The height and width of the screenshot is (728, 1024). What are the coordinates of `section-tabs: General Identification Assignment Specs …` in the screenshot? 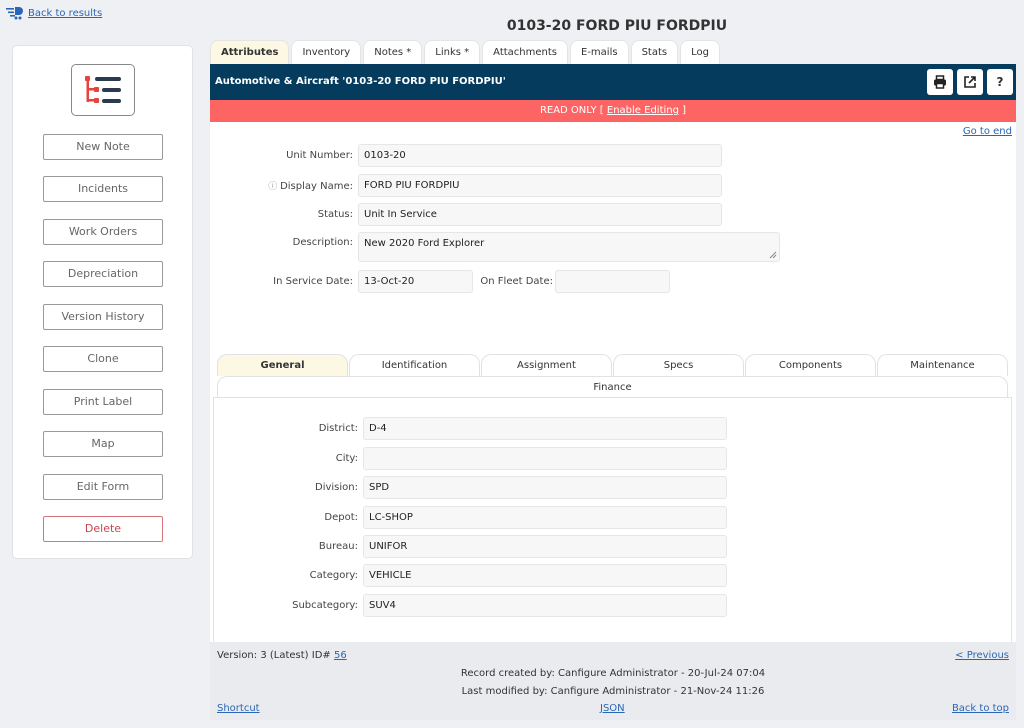 It's located at (612, 376).